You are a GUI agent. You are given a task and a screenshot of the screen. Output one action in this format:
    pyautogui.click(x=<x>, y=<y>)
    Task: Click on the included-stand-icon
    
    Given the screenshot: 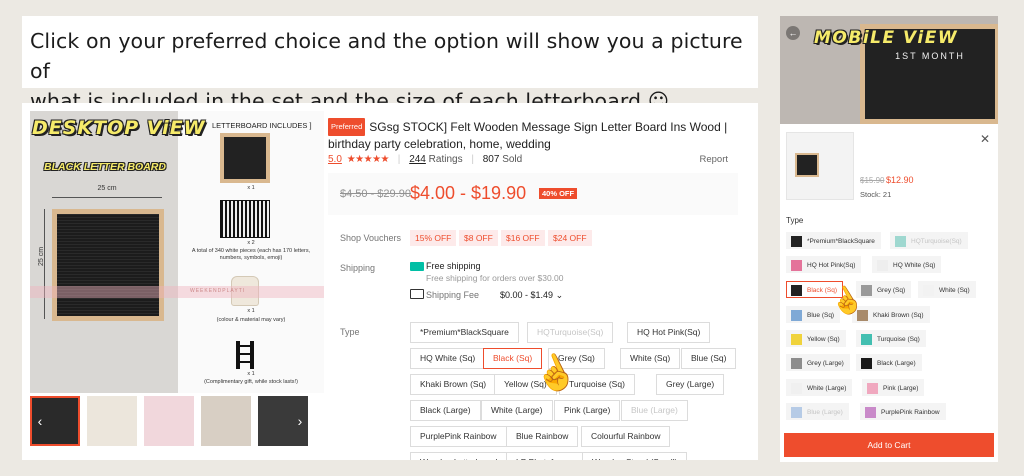 What is the action you would take?
    pyautogui.click(x=245, y=355)
    